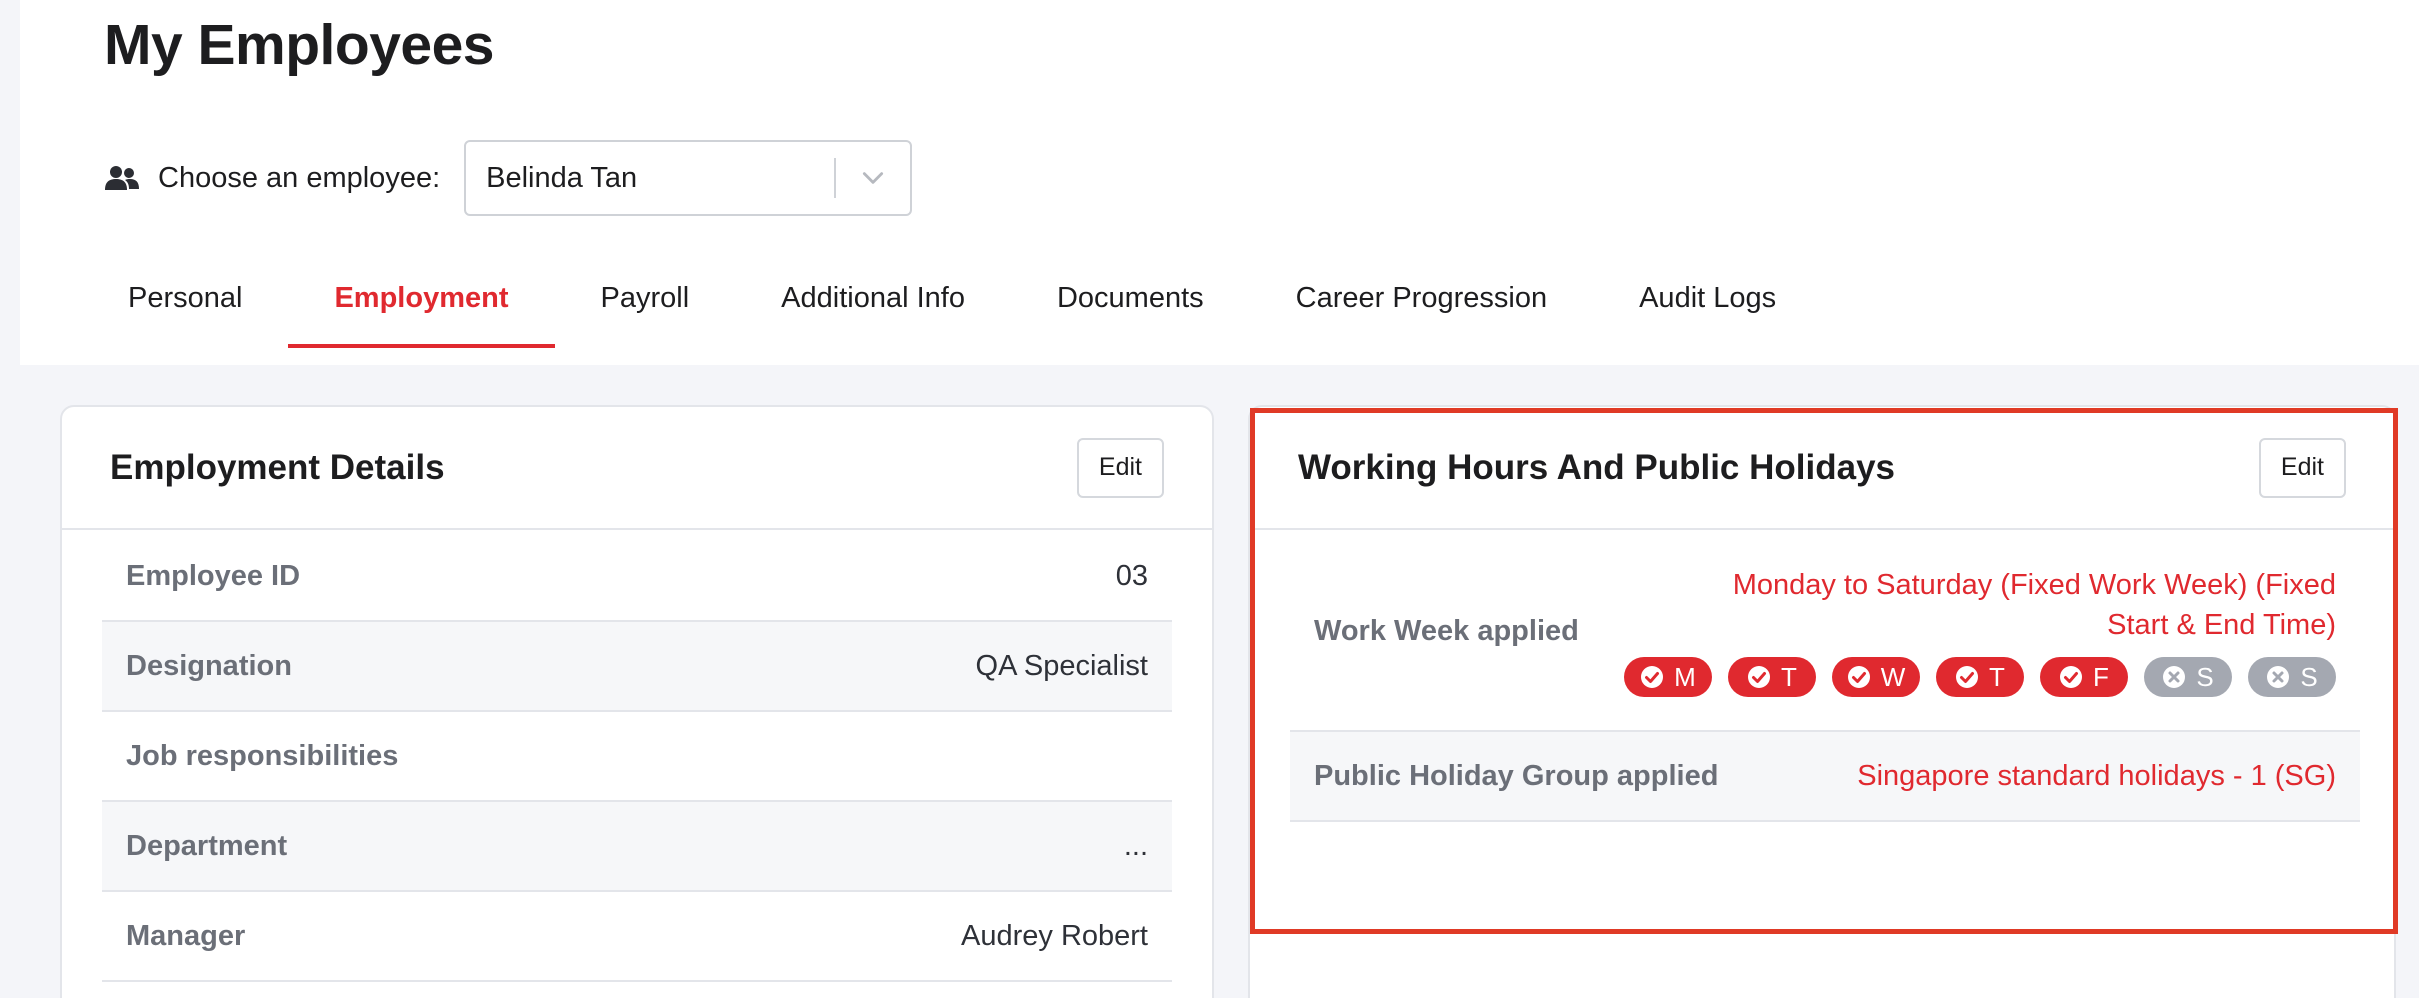  I want to click on employment-details-title: Employment Details, so click(277, 467).